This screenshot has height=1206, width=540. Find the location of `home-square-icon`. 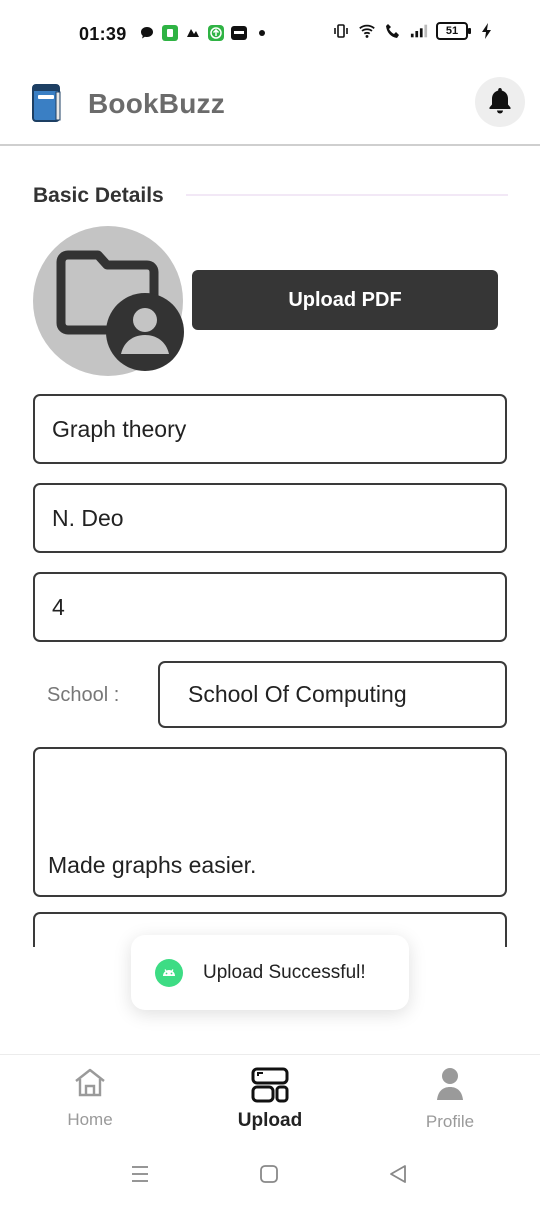

home-square-icon is located at coordinates (269, 1174).